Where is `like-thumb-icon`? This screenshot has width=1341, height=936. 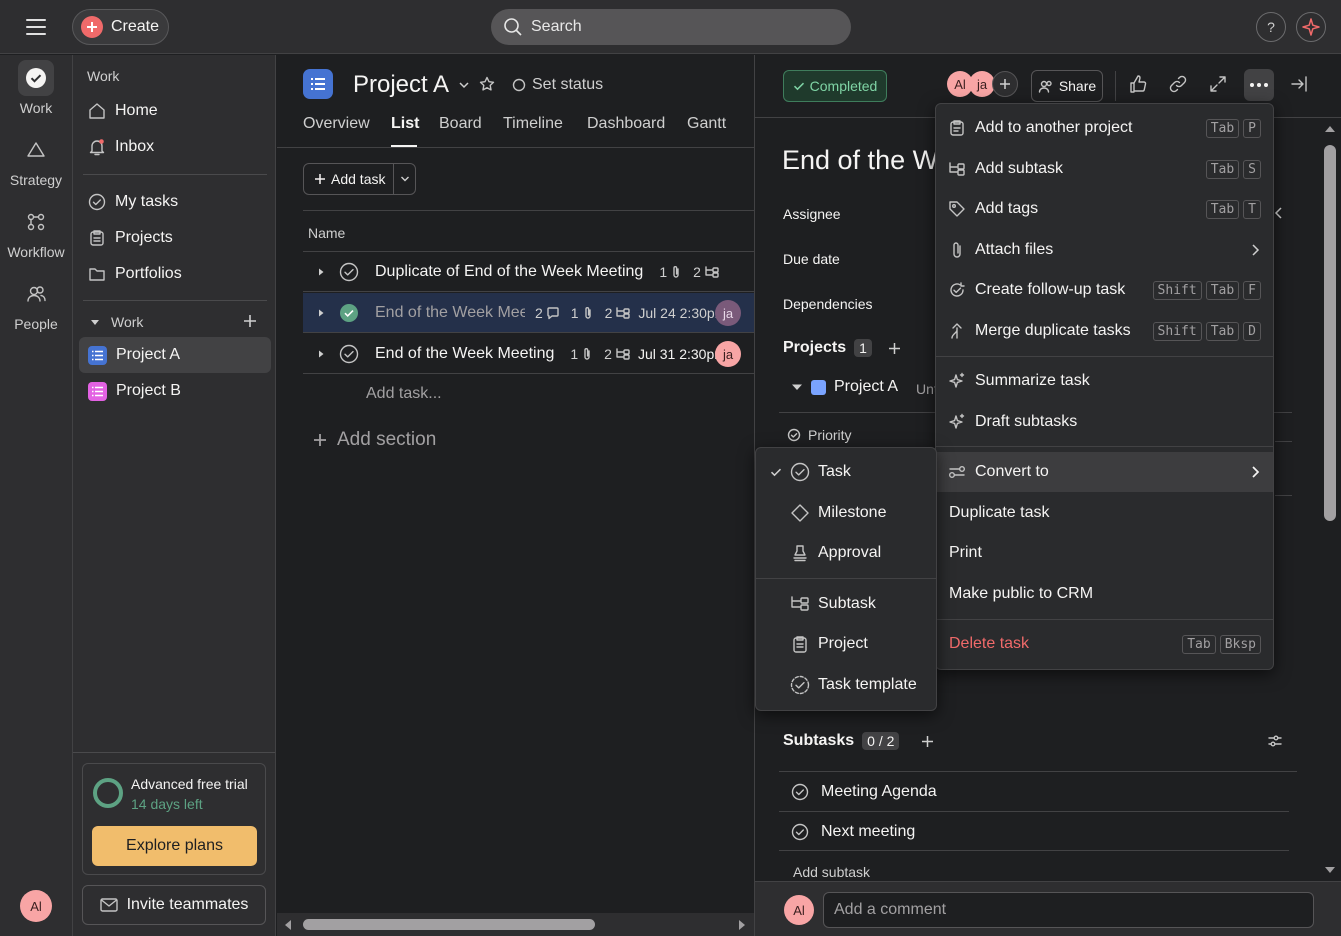 like-thumb-icon is located at coordinates (1138, 84).